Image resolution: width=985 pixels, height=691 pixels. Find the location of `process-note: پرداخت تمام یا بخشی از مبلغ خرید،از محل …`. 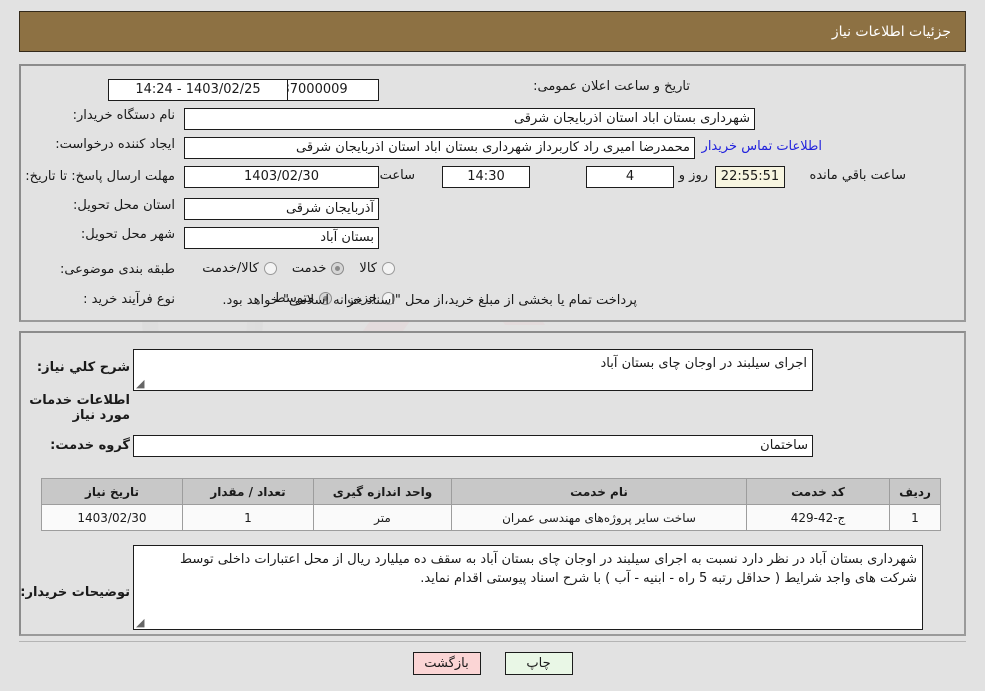

process-note: پرداخت تمام یا بخشی از مبلغ خرید،از محل … is located at coordinates (429, 300).